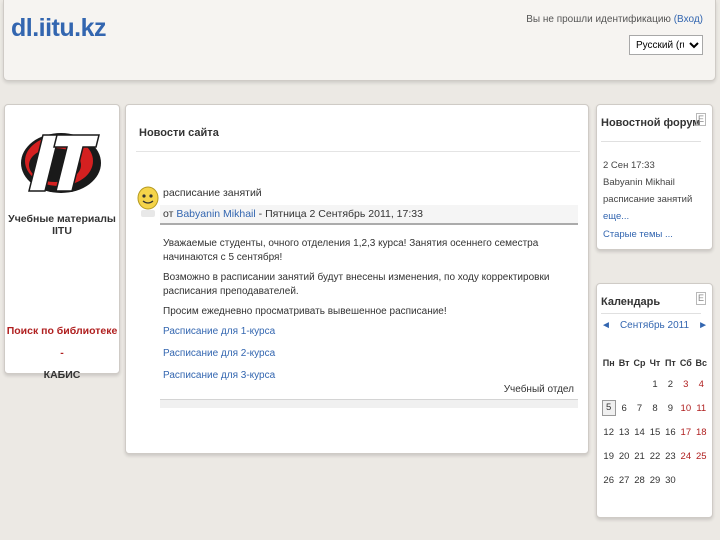  What do you see at coordinates (369, 403) in the screenshot?
I see `post-divider` at bounding box center [369, 403].